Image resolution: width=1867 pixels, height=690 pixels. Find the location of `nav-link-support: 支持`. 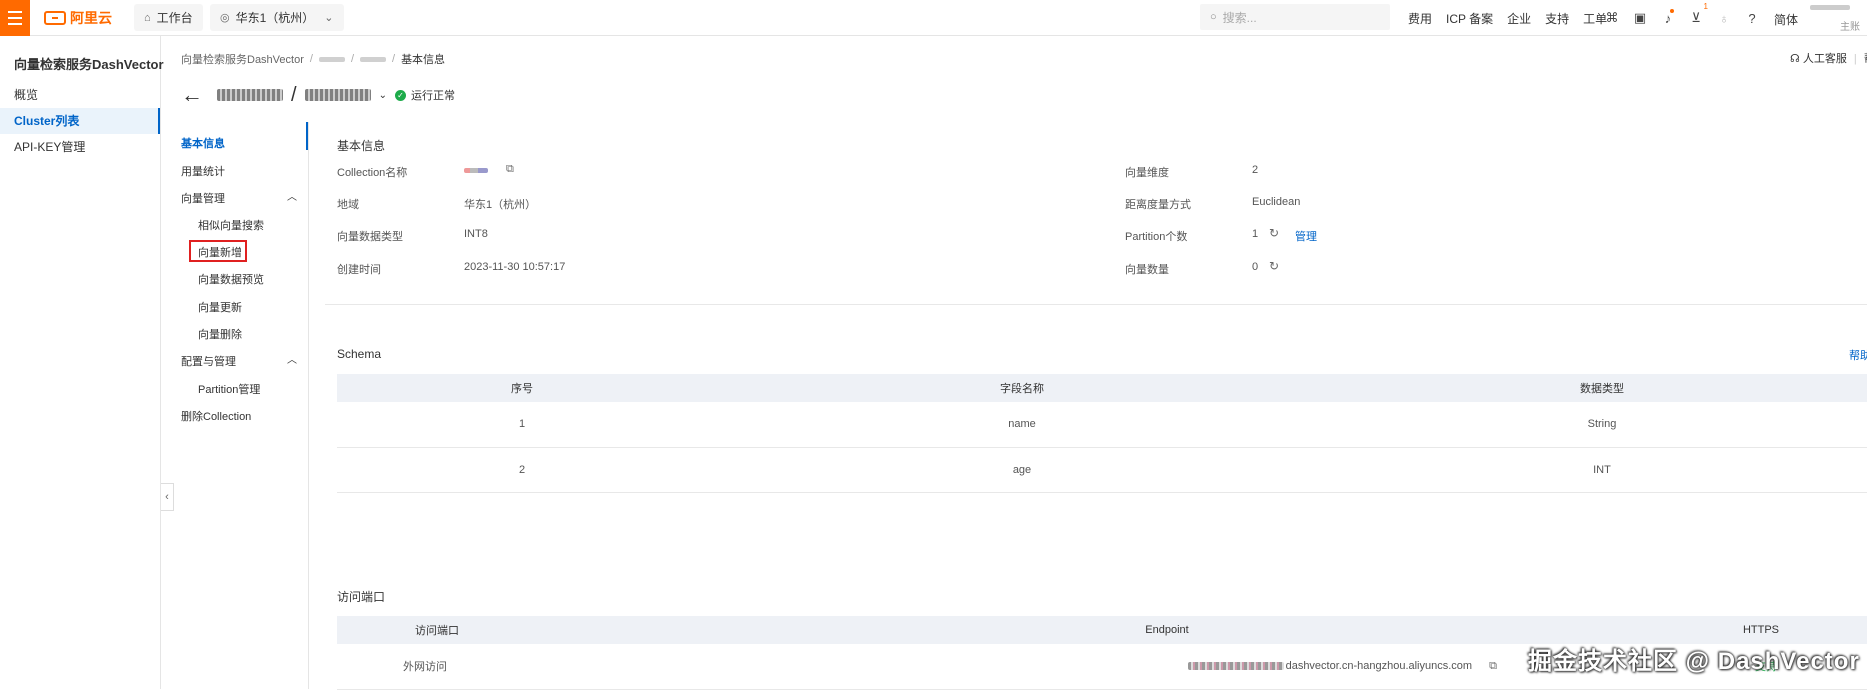

nav-link-support: 支持 is located at coordinates (1557, 18).